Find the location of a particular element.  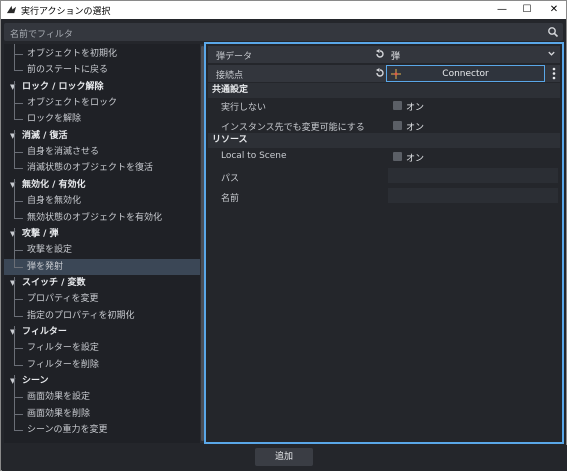

tree-item-label: シーンの重力を変更 is located at coordinates (67, 430).